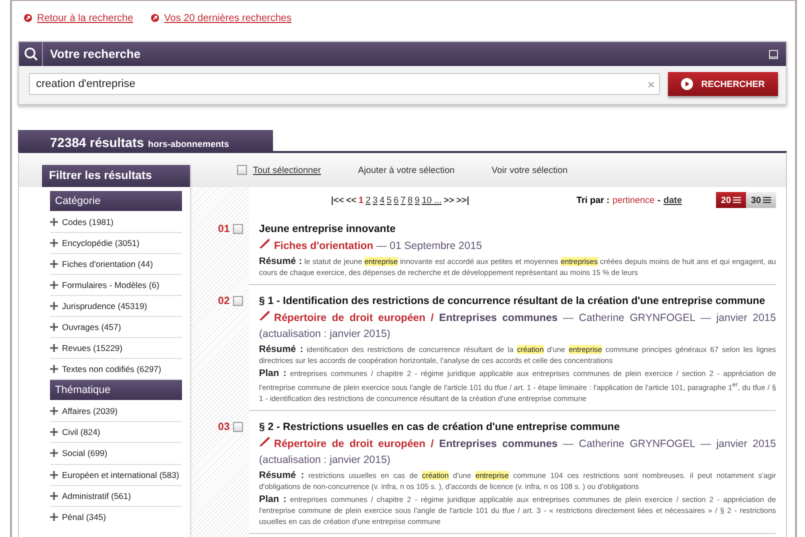 The image size is (805, 537). Describe the element at coordinates (116, 475) in the screenshot. I see `filter-item: Européen et international (583)` at that location.